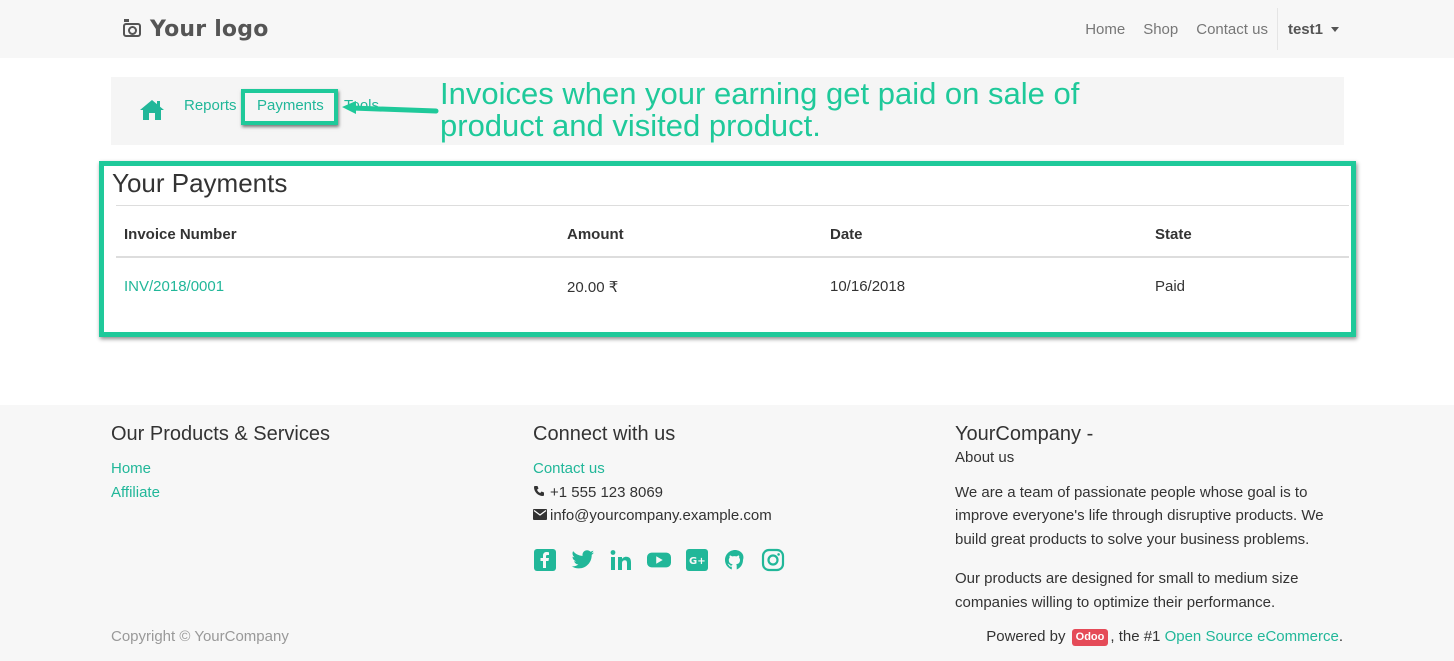 Image resolution: width=1454 pixels, height=661 pixels. I want to click on nav-link-shop: Shop, so click(1160, 29).